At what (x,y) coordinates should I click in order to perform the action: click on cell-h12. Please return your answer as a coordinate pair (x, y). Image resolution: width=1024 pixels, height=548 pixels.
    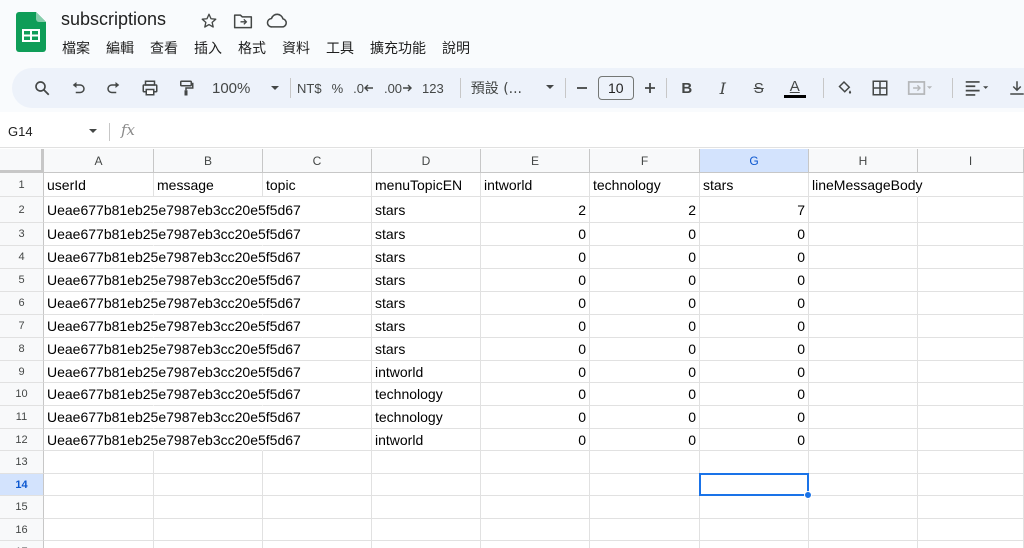
    Looking at the image, I should click on (863, 440).